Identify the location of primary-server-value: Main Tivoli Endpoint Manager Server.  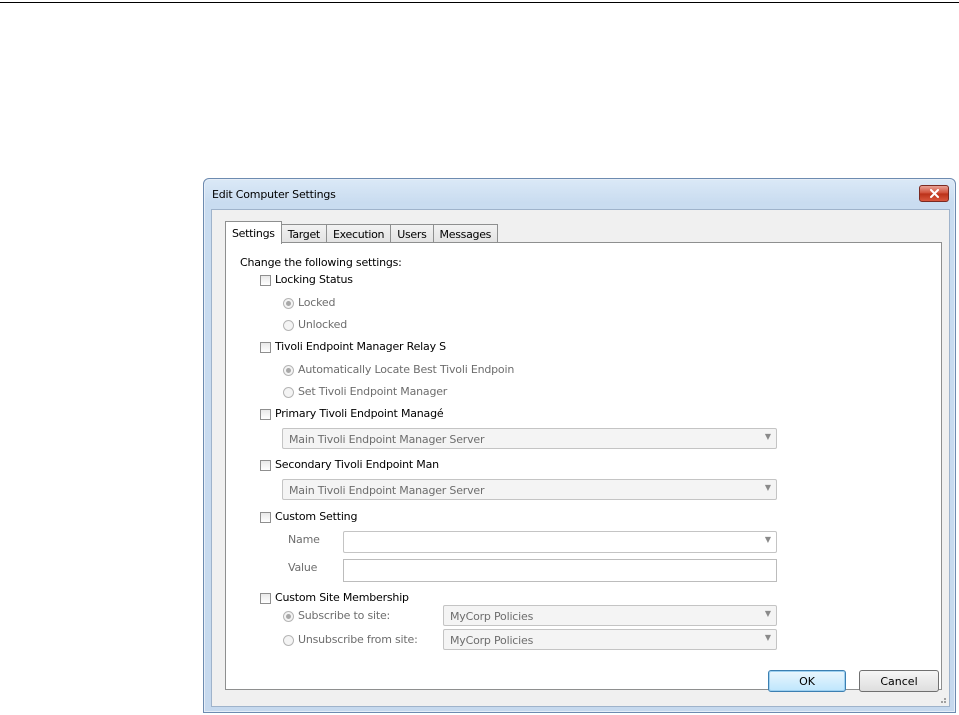
(387, 439).